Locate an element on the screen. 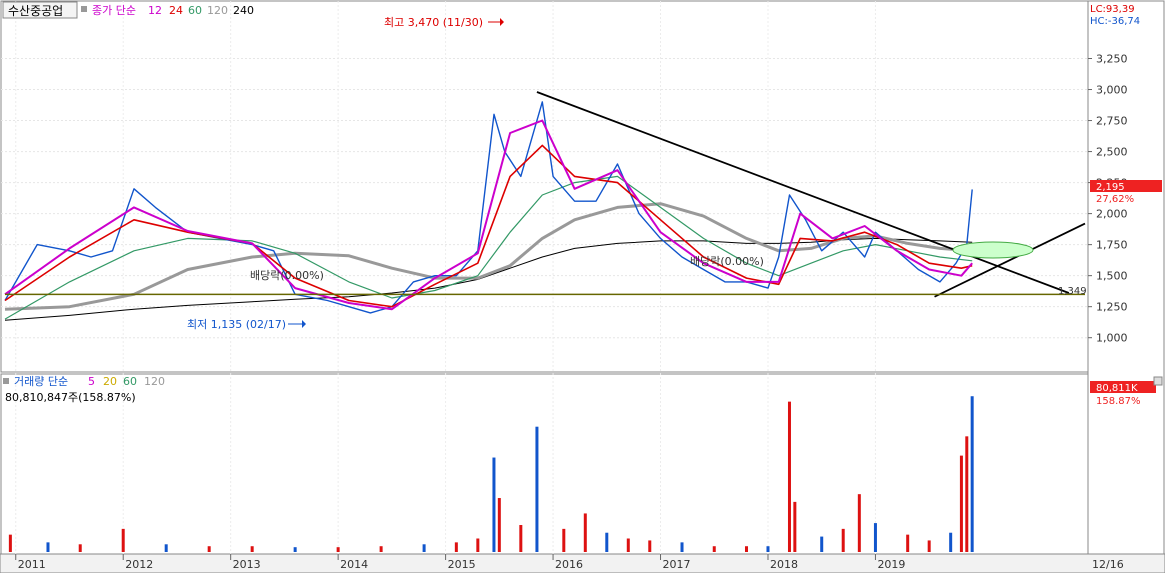  hc-readout: HC:-36,74 is located at coordinates (1115, 21).